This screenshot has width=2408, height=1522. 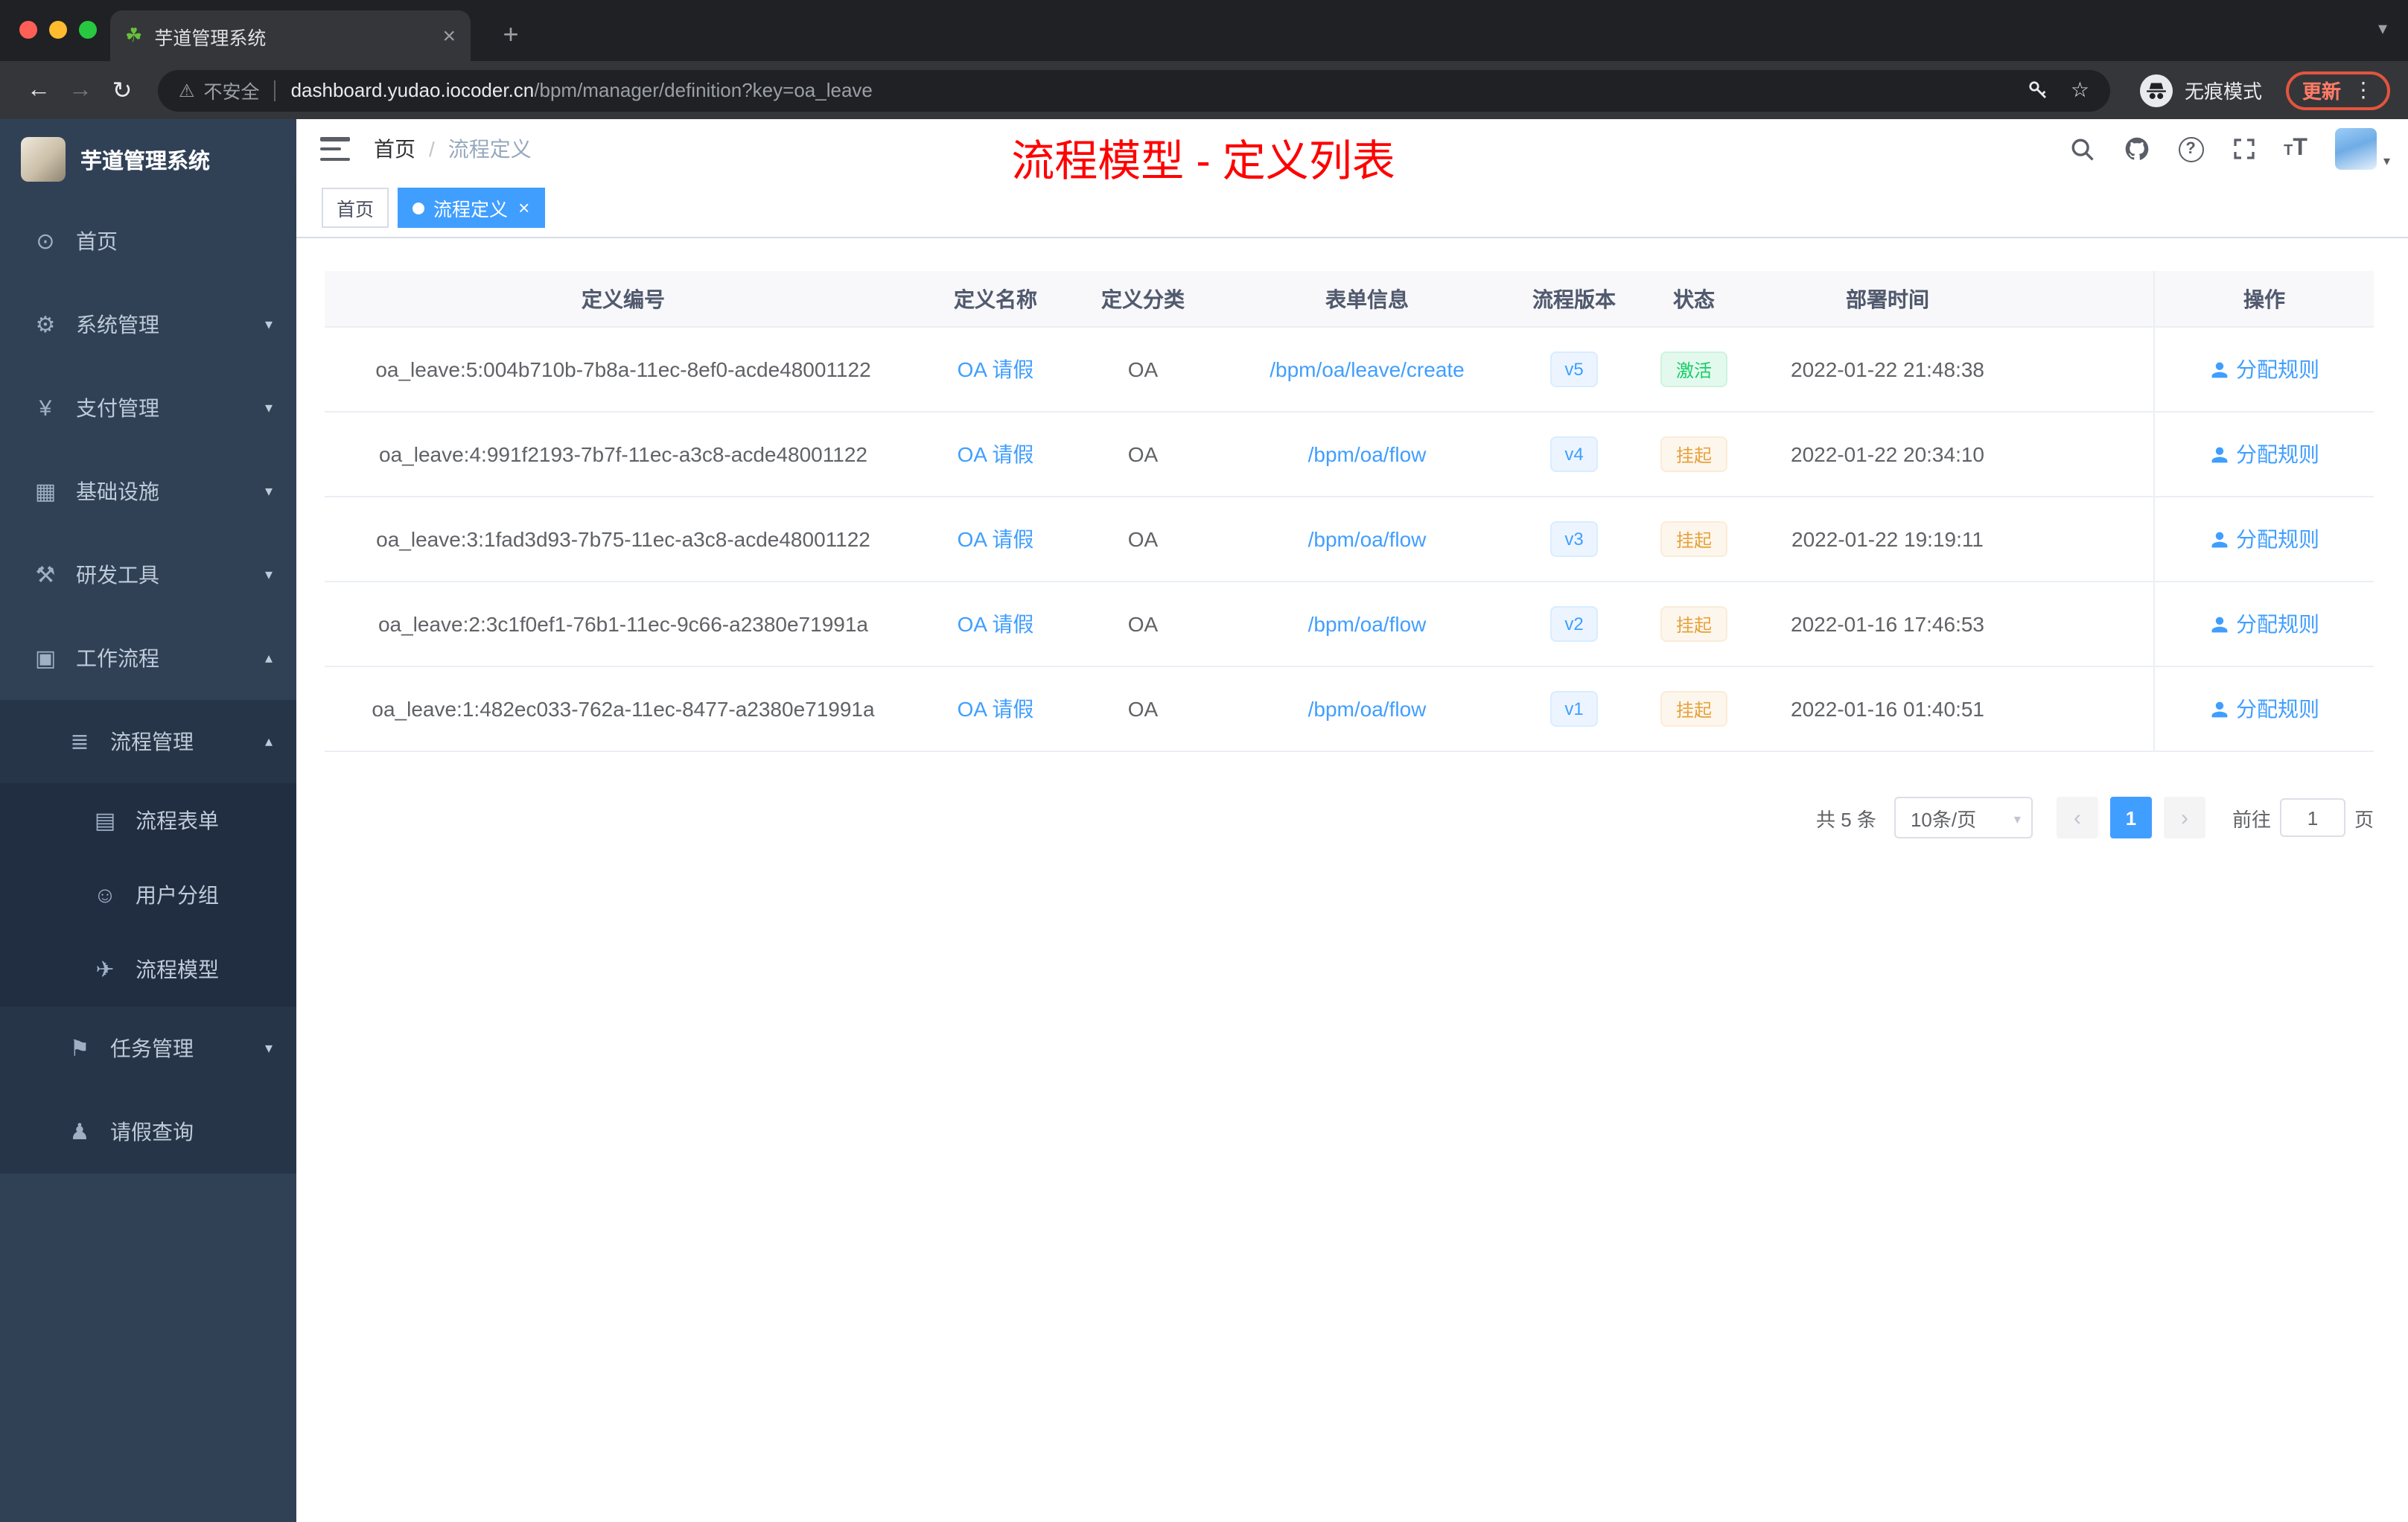 What do you see at coordinates (2039, 90) in the screenshot?
I see `password-key-icon` at bounding box center [2039, 90].